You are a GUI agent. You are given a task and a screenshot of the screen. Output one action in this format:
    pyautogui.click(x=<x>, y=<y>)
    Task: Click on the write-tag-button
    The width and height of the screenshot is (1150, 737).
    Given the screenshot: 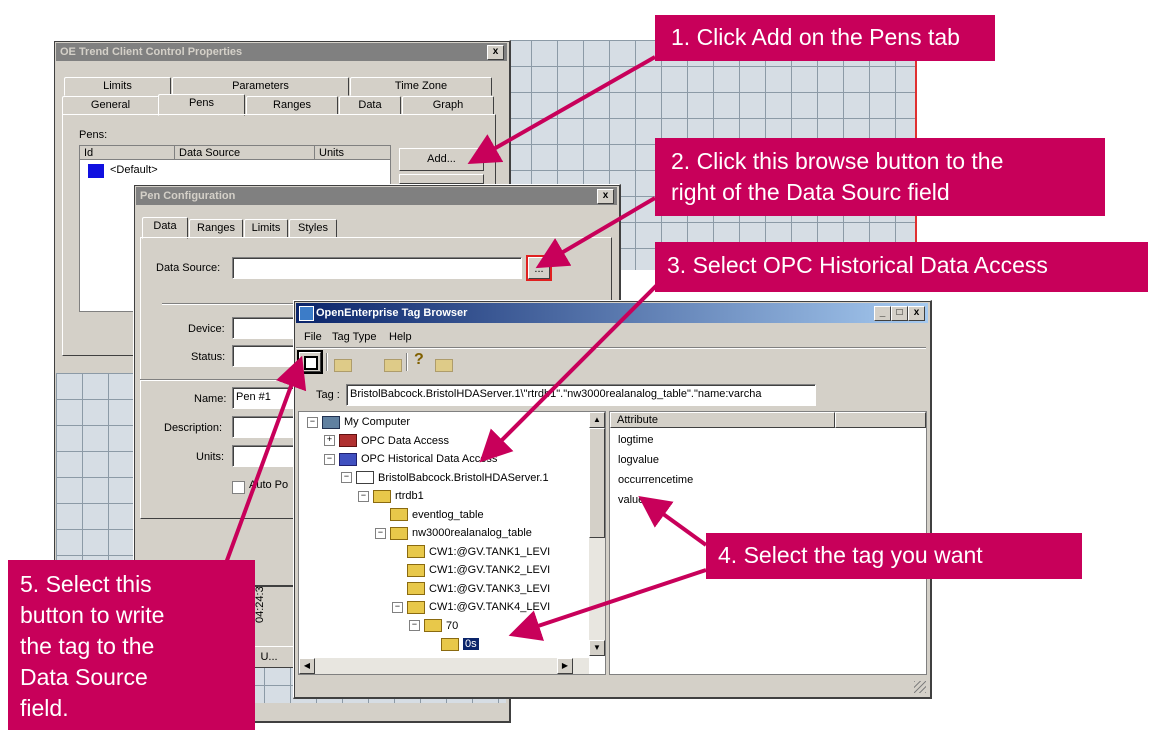 What is the action you would take?
    pyautogui.click(x=310, y=362)
    